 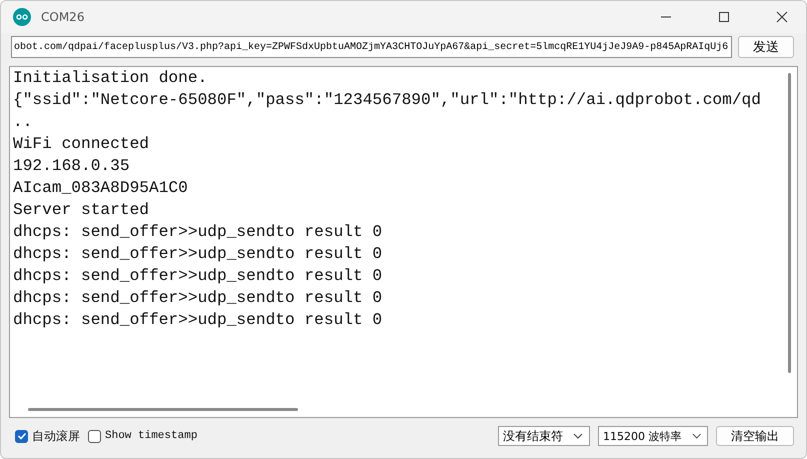 What do you see at coordinates (23, 122) in the screenshot?
I see `output-line: ..` at bounding box center [23, 122].